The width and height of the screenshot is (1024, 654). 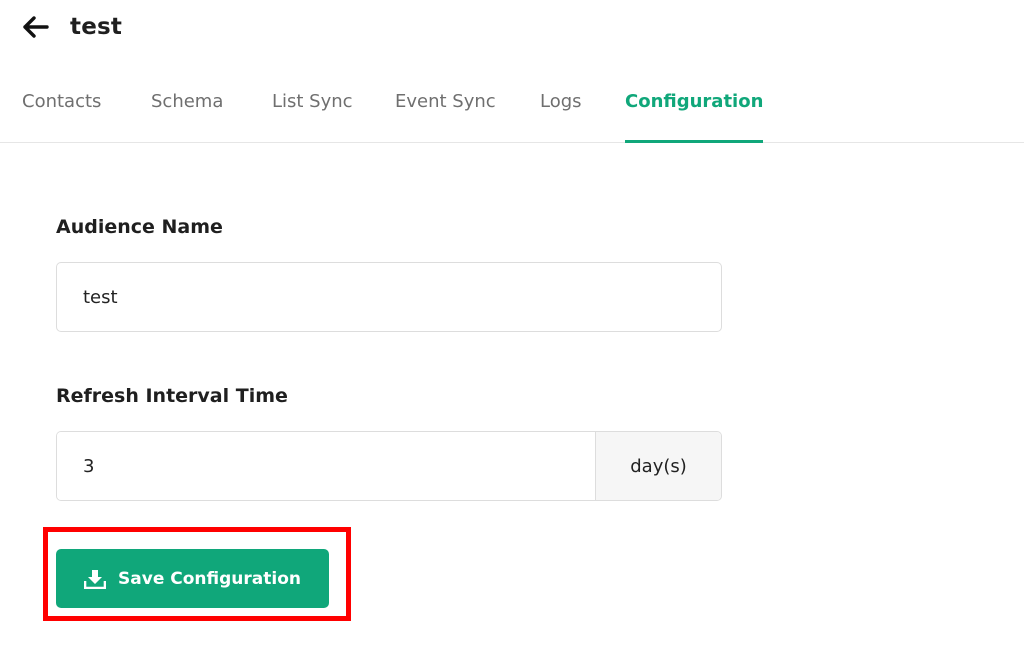 I want to click on tab-logs: Logs, so click(x=561, y=111).